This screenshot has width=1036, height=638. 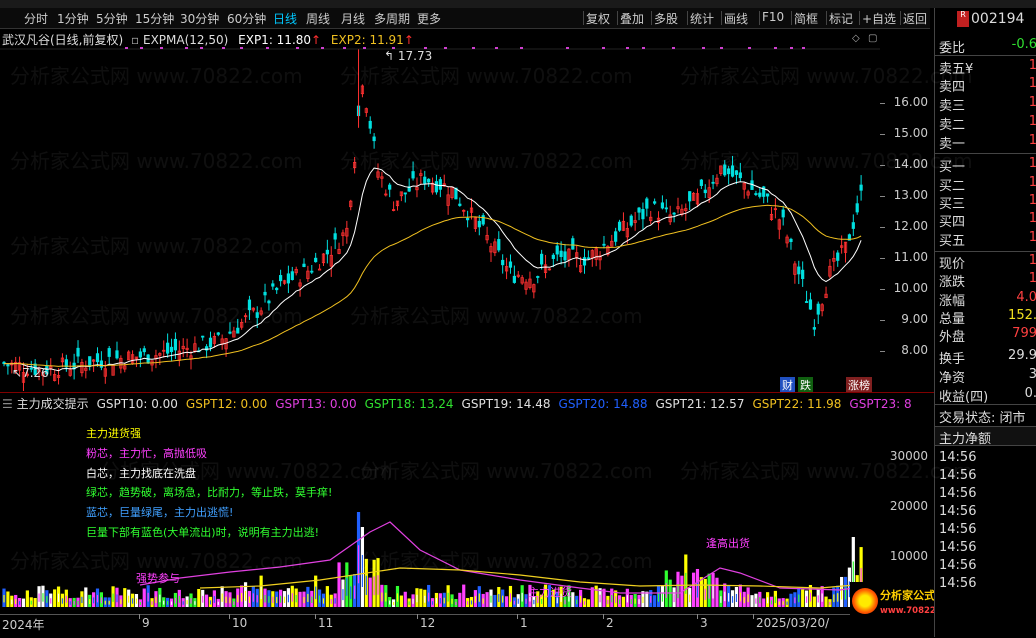 What do you see at coordinates (285, 18) in the screenshot?
I see `period-tab: 日线` at bounding box center [285, 18].